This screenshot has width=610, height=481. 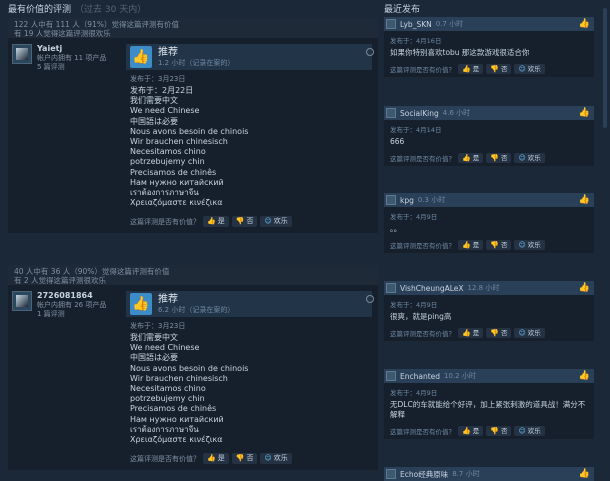 I want to click on recent-review-header: Lyb_SKN 0.7 小时 👍, so click(x=489, y=24).